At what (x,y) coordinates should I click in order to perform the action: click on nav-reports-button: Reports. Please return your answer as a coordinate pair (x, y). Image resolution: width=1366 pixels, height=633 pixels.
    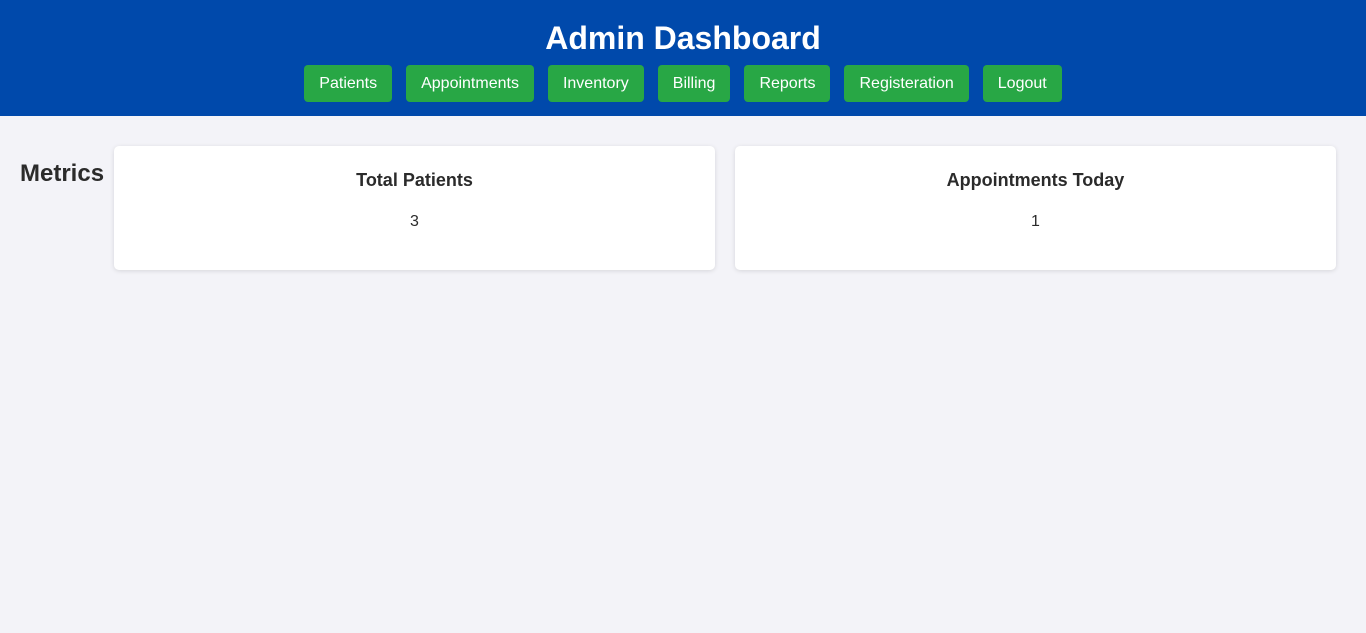
    Looking at the image, I should click on (787, 83).